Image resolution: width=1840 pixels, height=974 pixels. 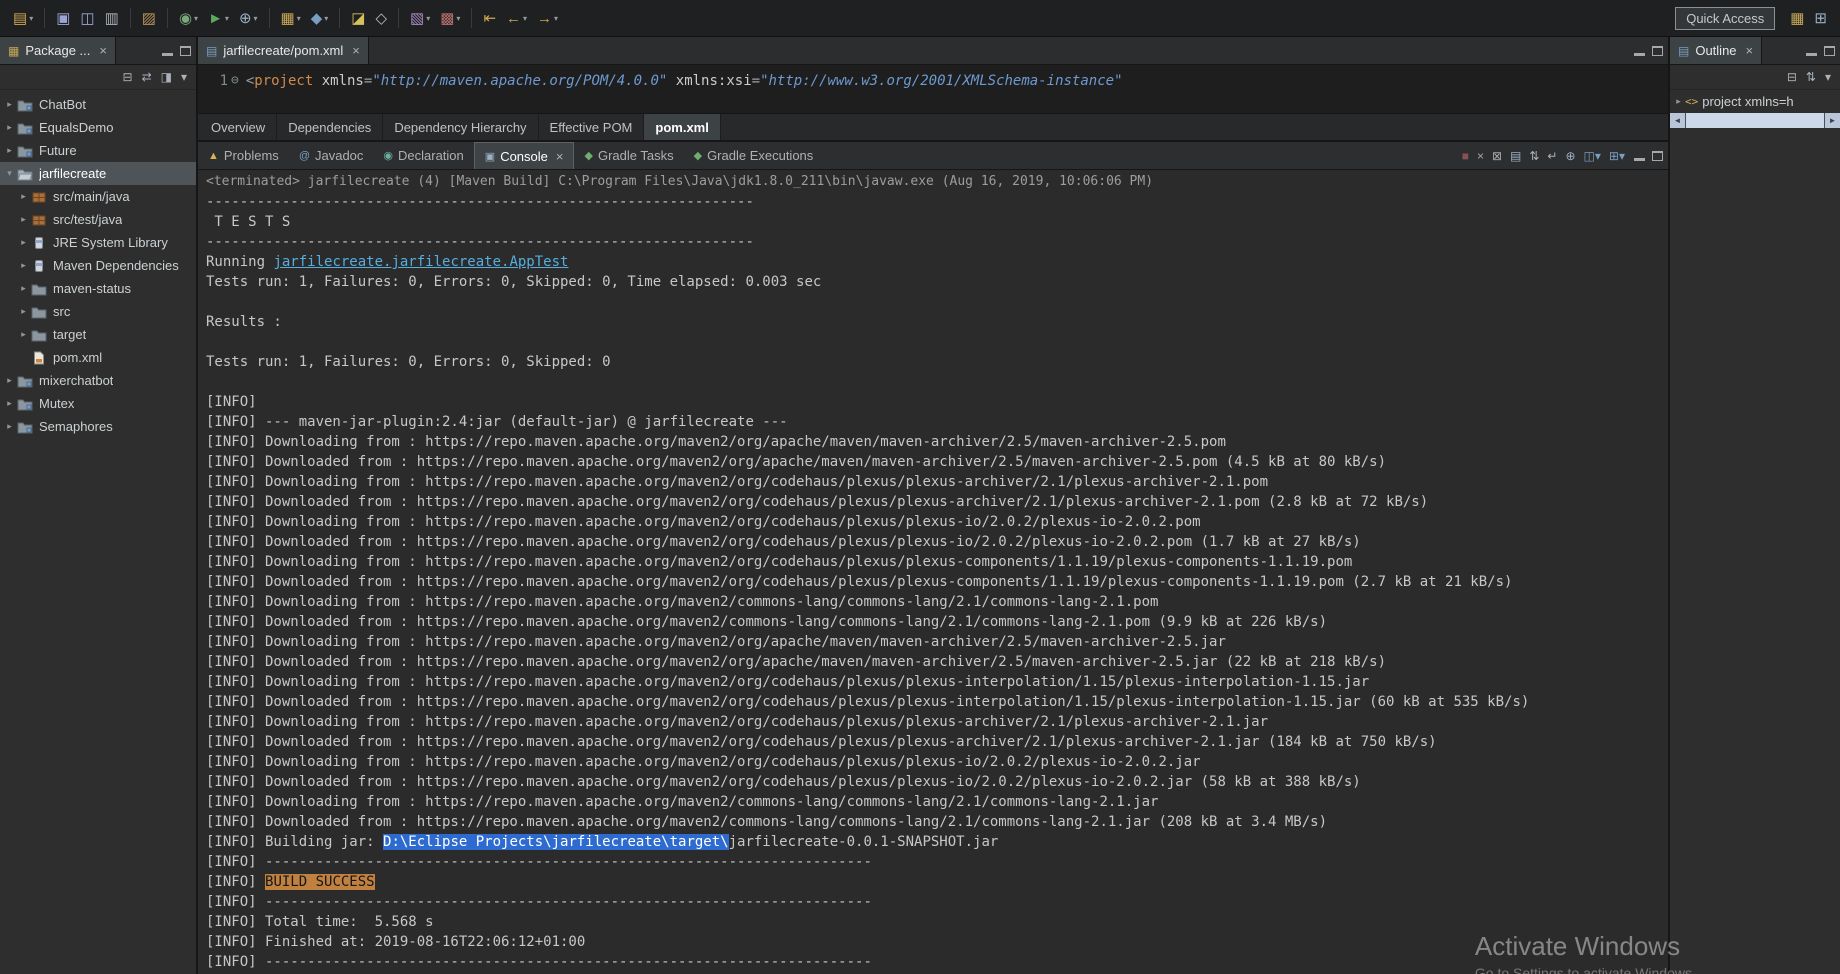 What do you see at coordinates (218, 18) in the screenshot?
I see `run-button: ► ▾` at bounding box center [218, 18].